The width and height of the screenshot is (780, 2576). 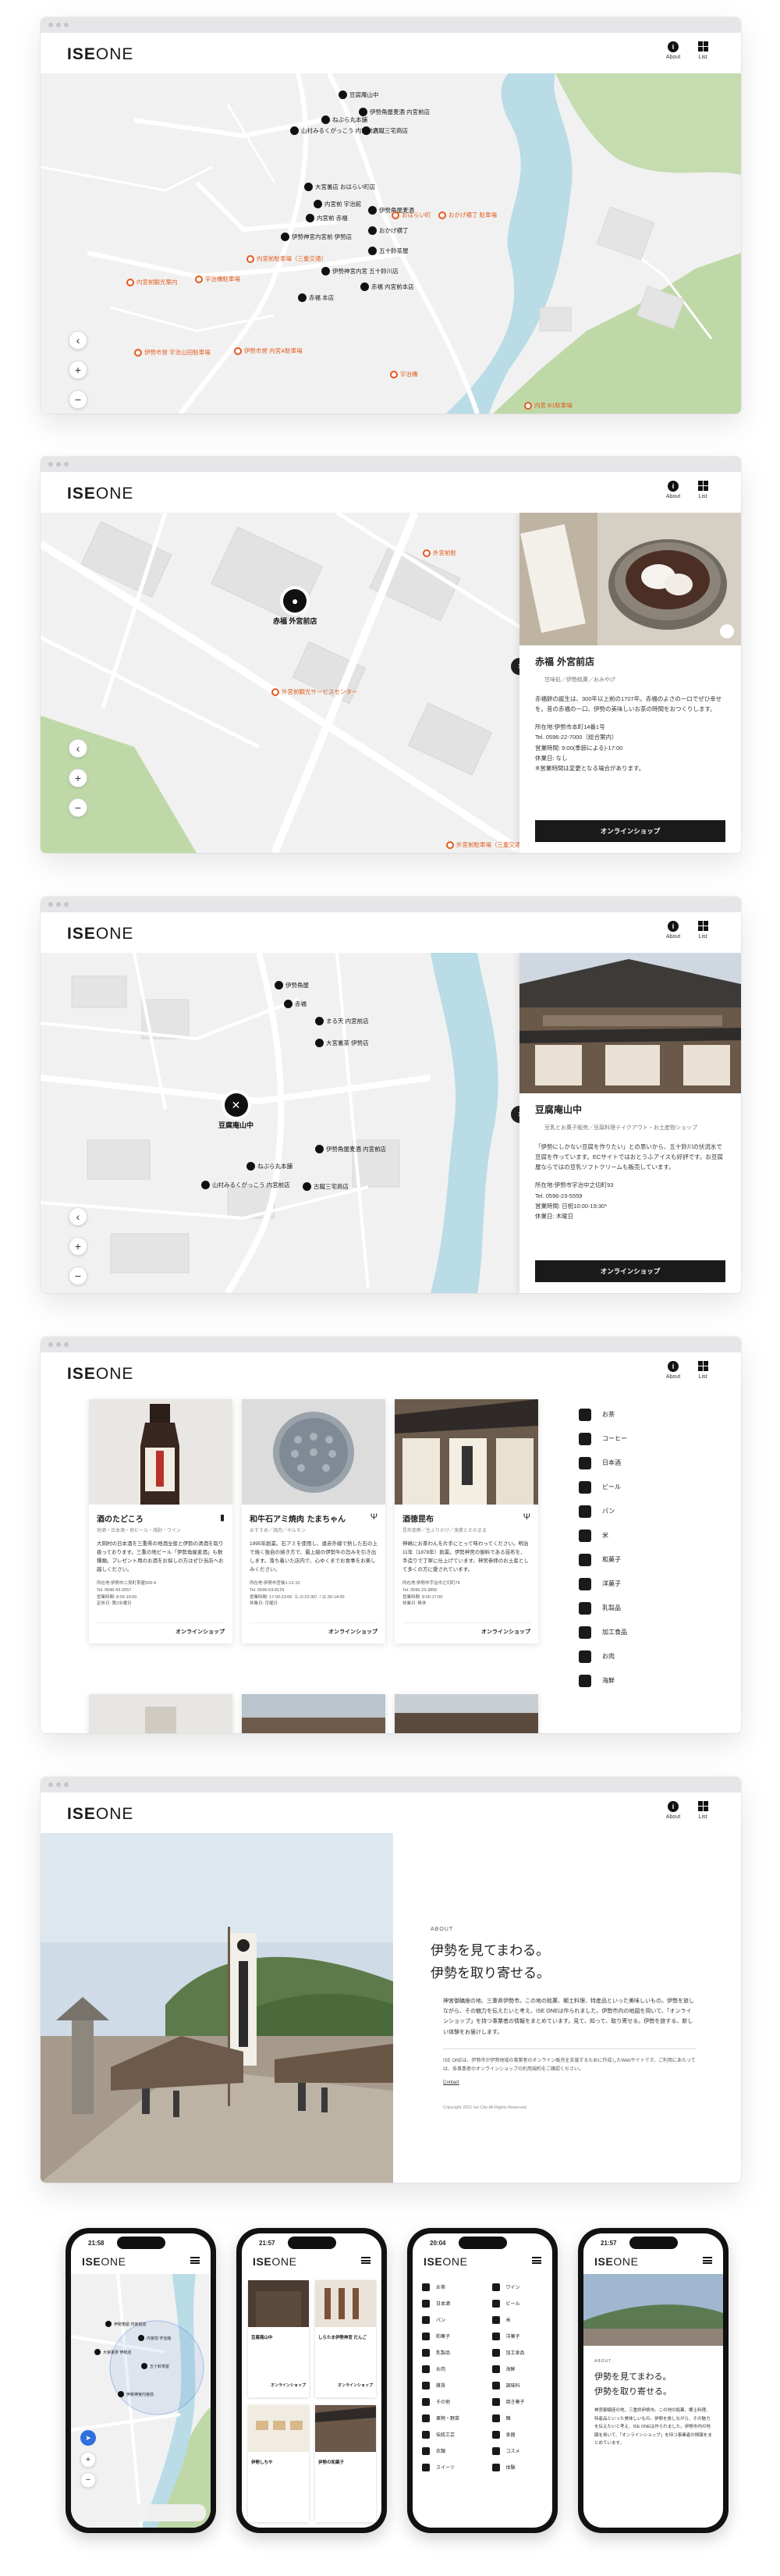 I want to click on category-item: 果物・野菜, so click(x=448, y=2418).